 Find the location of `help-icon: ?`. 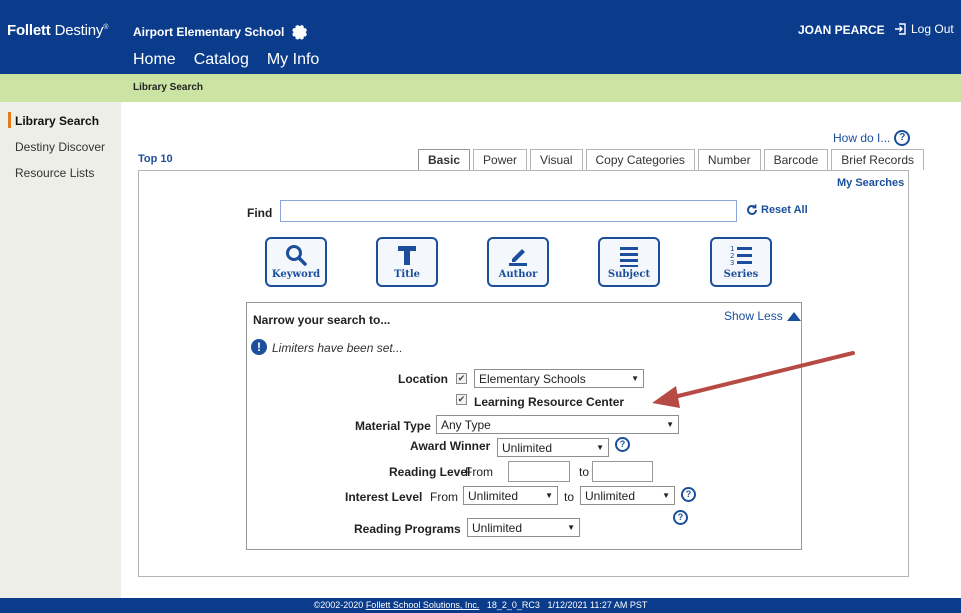

help-icon: ? is located at coordinates (902, 138).